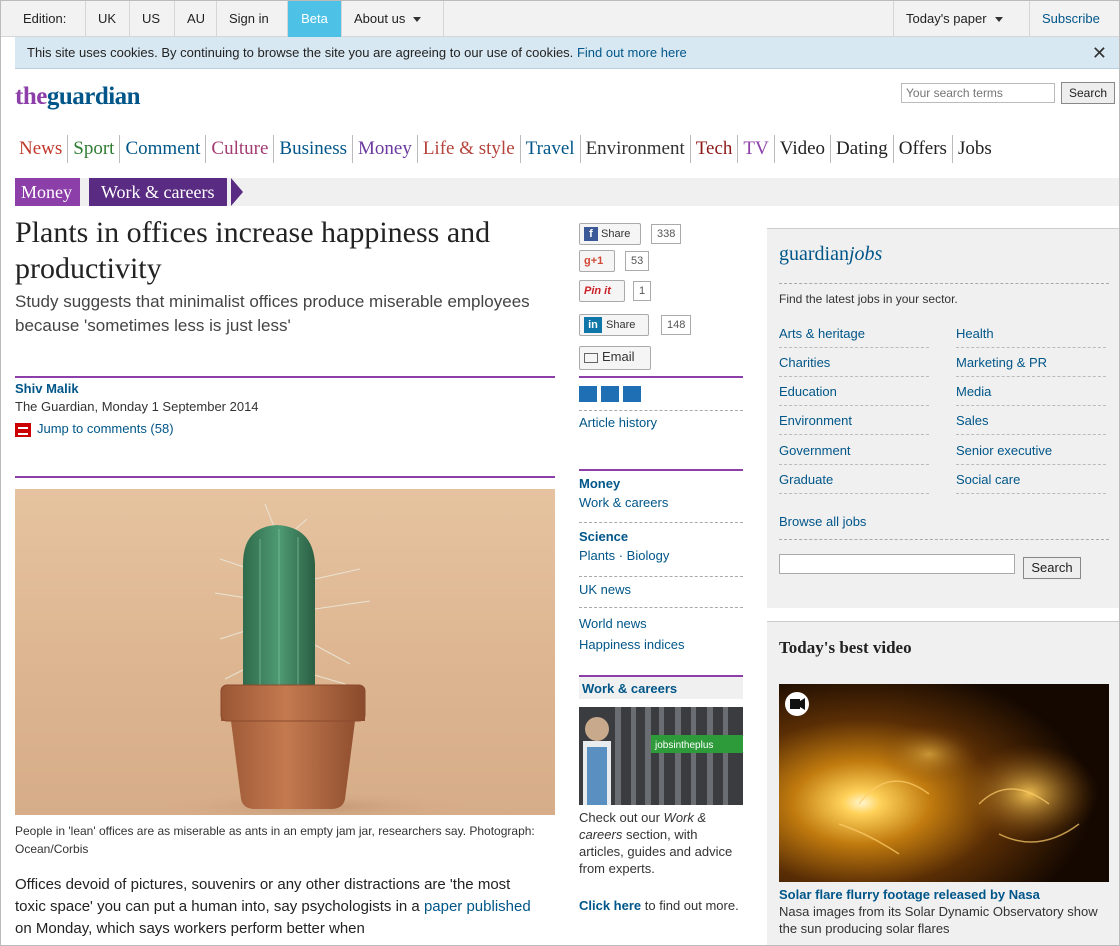 The width and height of the screenshot is (1120, 946). I want to click on edition-uk: UK, so click(106, 19).